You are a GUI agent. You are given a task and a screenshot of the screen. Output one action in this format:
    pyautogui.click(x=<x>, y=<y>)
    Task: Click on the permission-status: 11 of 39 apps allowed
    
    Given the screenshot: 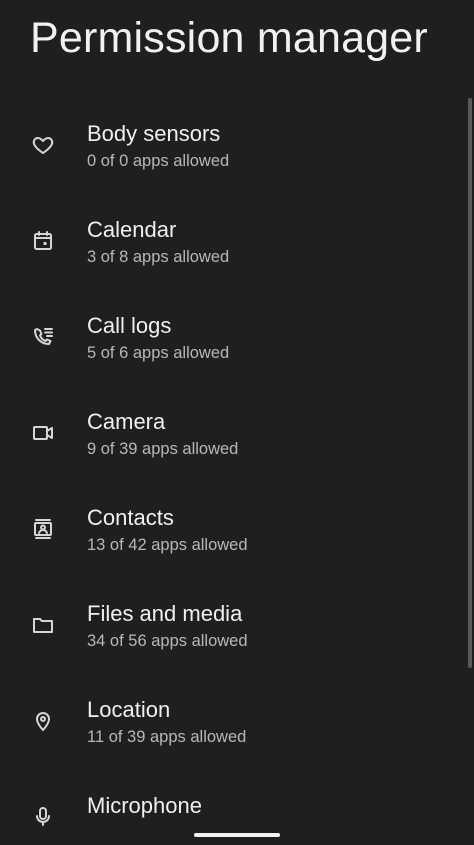 What is the action you would take?
    pyautogui.click(x=167, y=737)
    